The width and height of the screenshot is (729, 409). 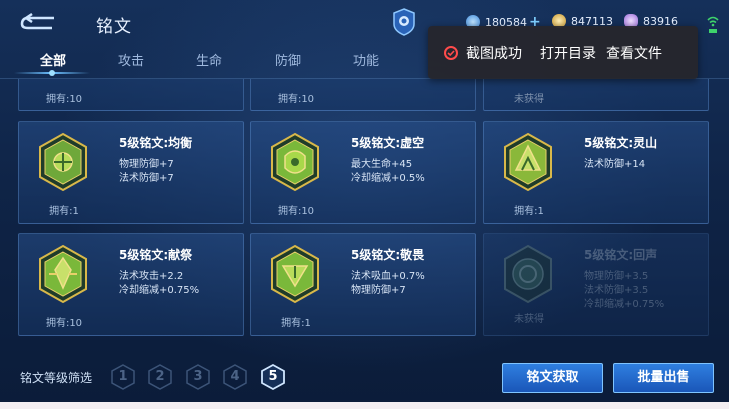 I want to click on view-file-button: 查看文件, so click(x=634, y=53).